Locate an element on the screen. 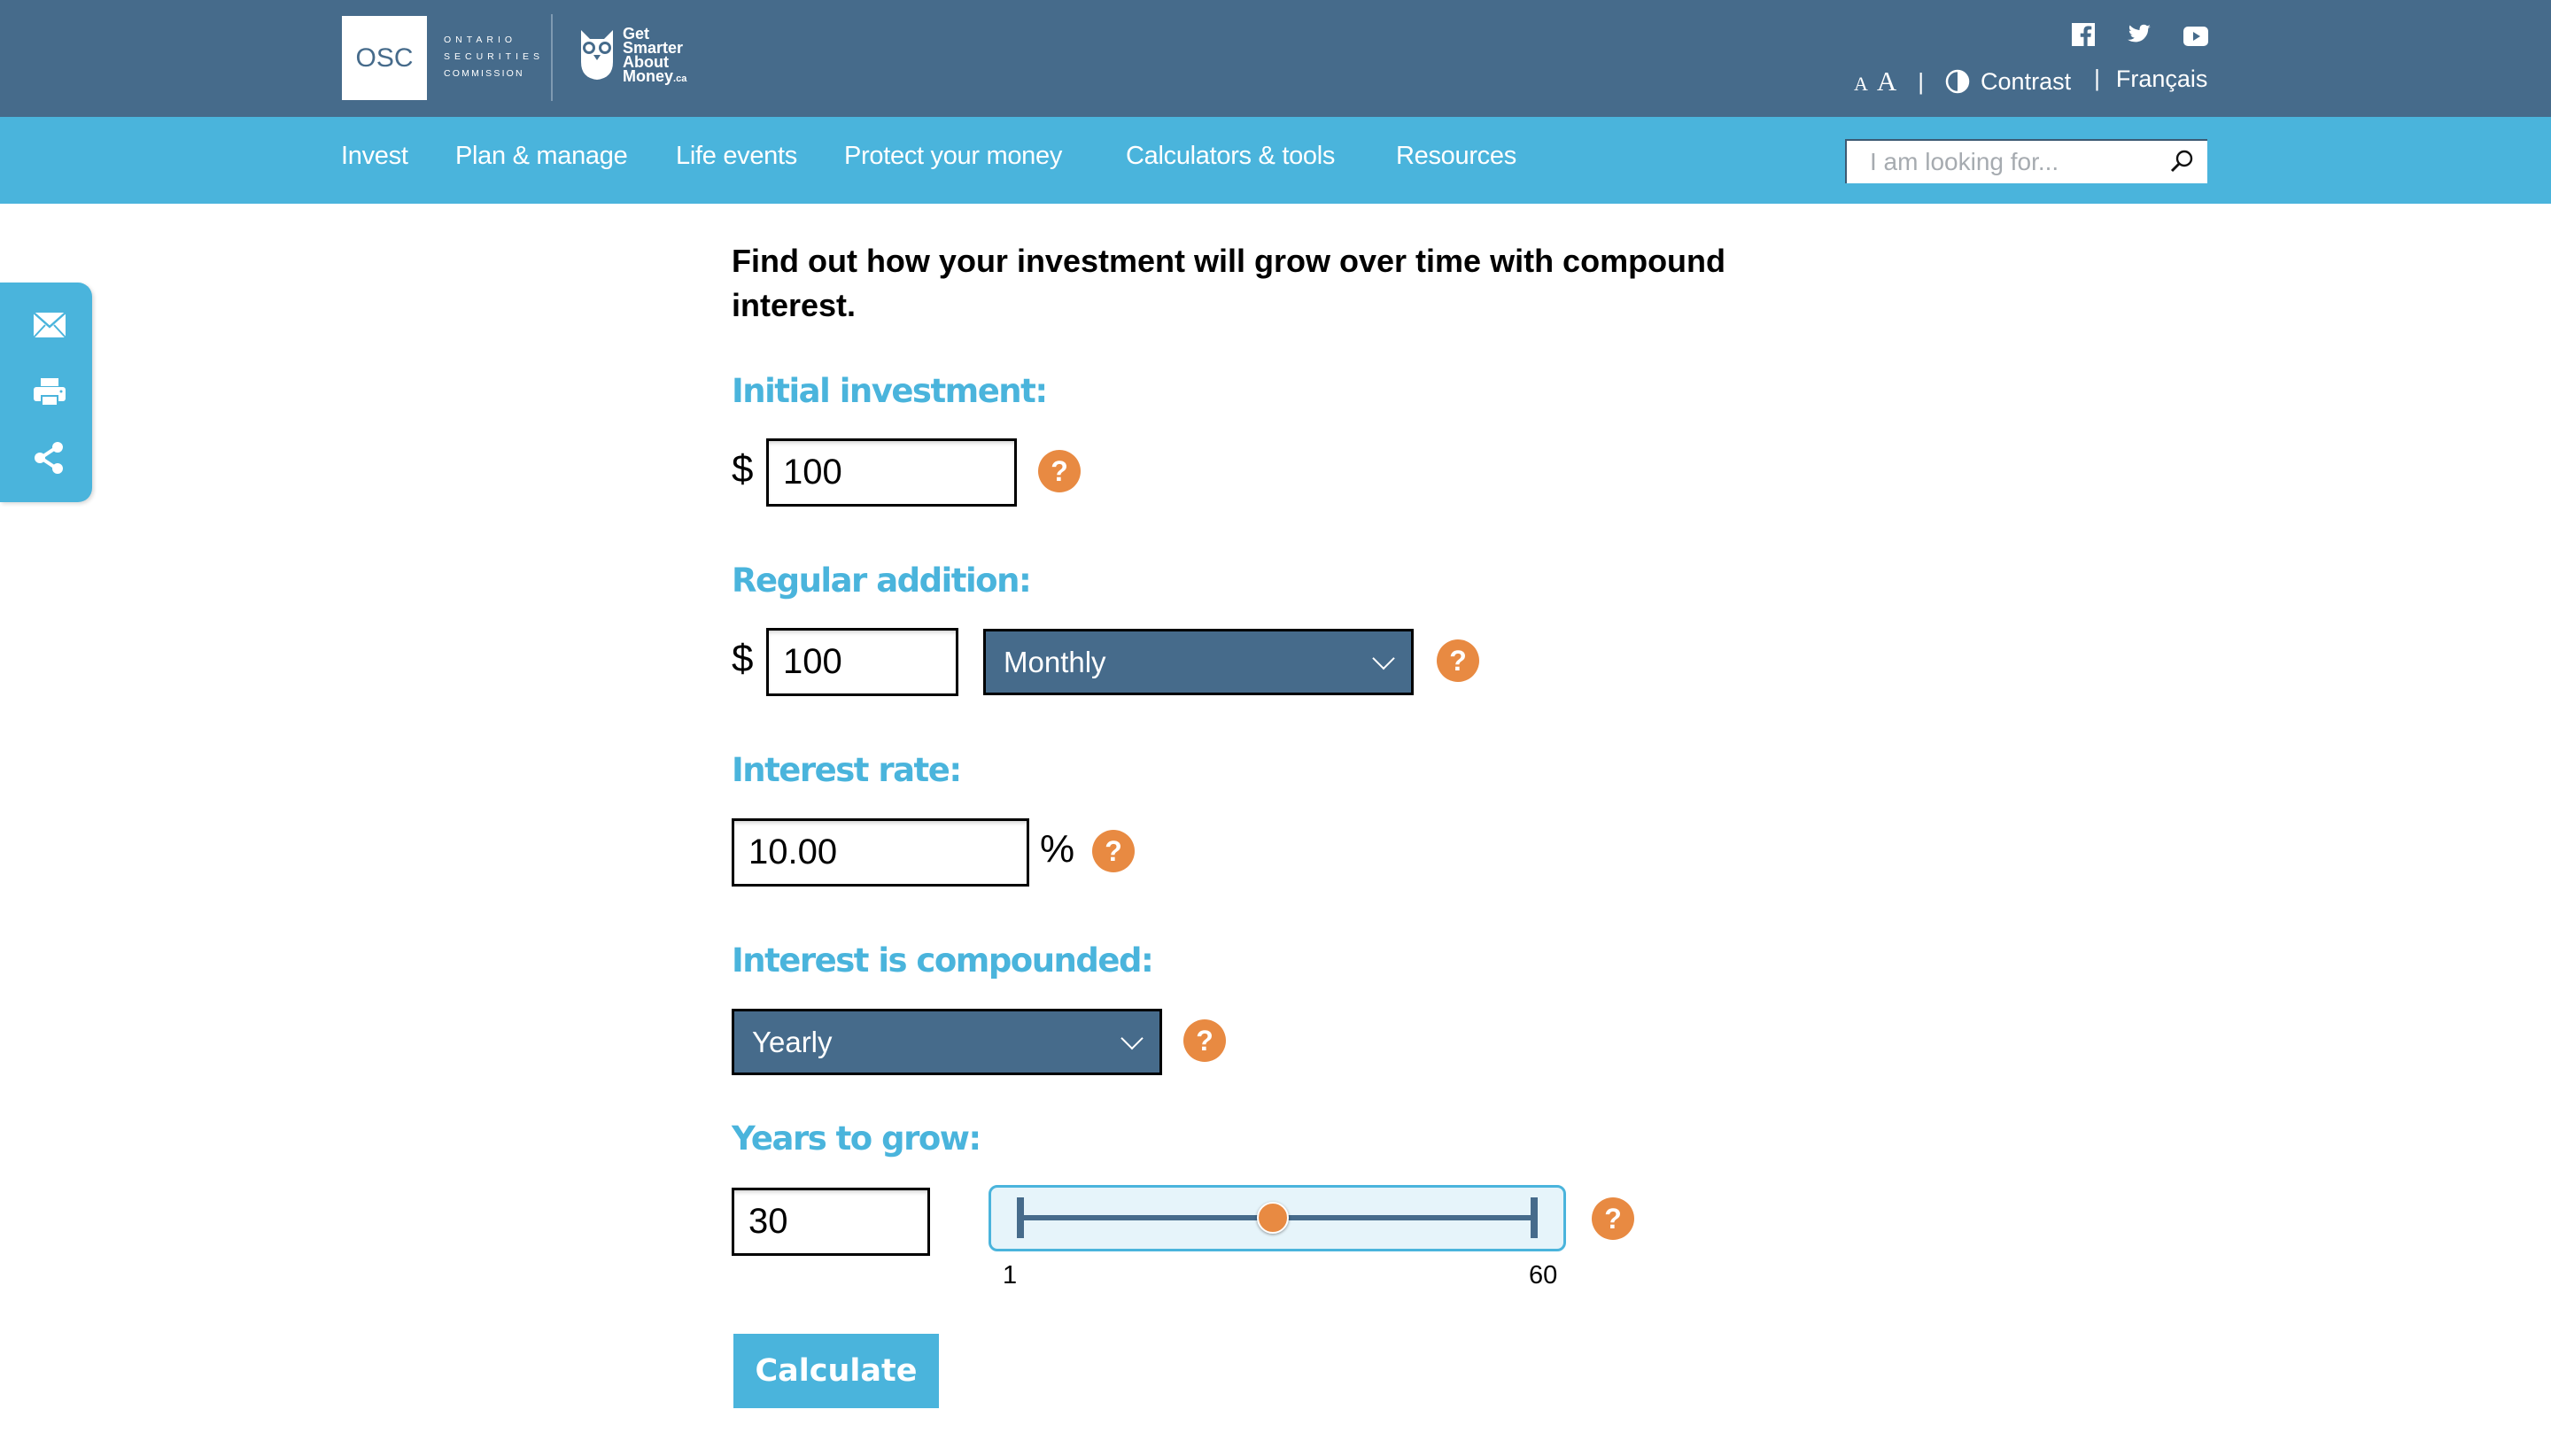  org-name-line: SECURITIES is located at coordinates (495, 56).